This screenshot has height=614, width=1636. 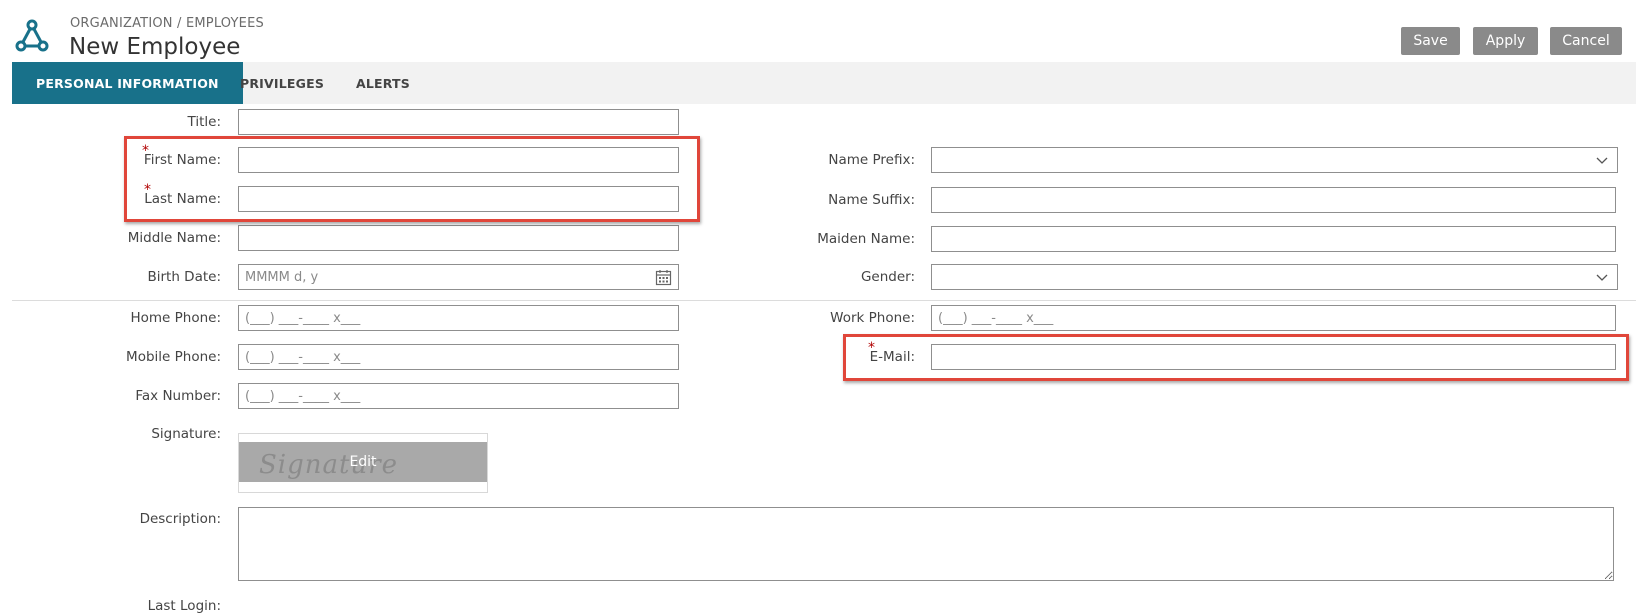 What do you see at coordinates (182, 199) in the screenshot?
I see `last-name-label: Last Name:` at bounding box center [182, 199].